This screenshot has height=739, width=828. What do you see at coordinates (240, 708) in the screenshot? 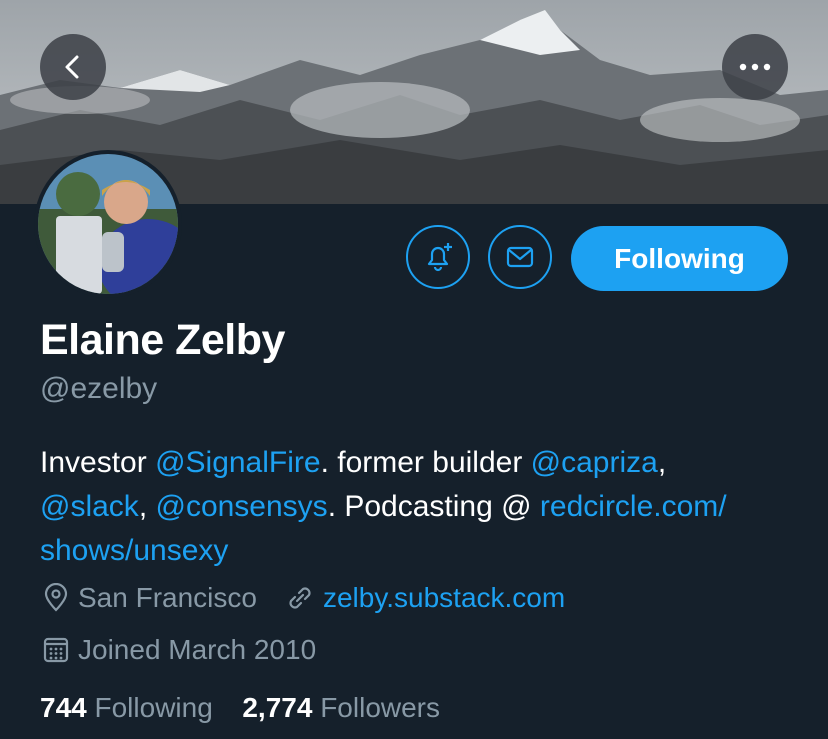
I see `follow-counts: 744 Following 2,774 Followers` at bounding box center [240, 708].